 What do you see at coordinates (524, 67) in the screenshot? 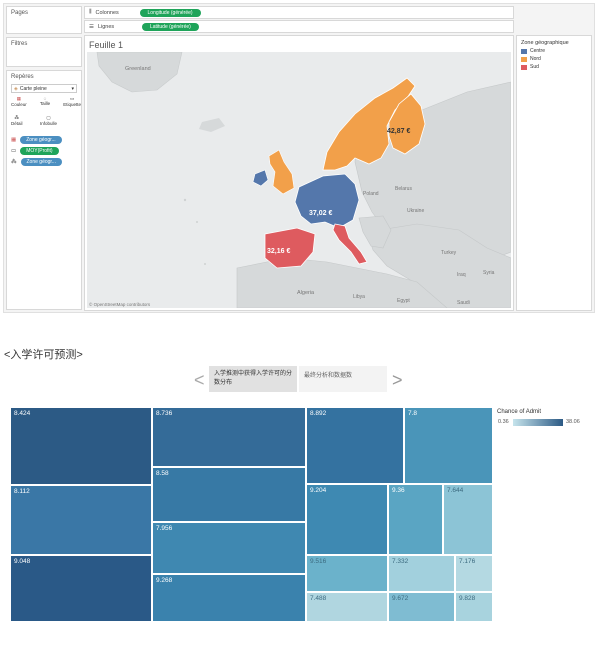
I see `legend-swatch-sud` at bounding box center [524, 67].